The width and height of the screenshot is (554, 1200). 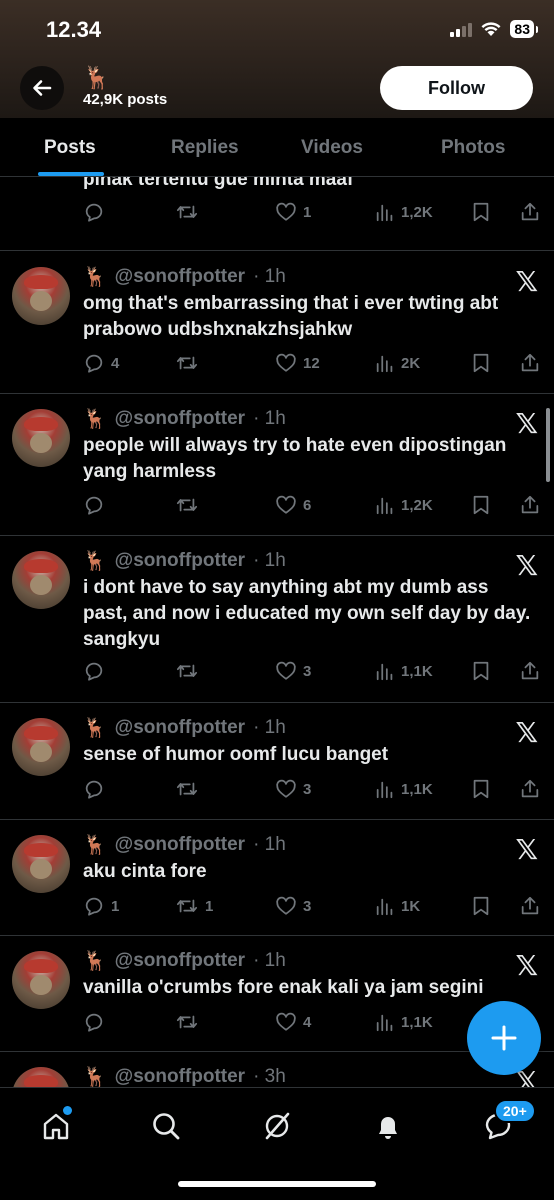 I want to click on follow-button: Follow, so click(x=456, y=88).